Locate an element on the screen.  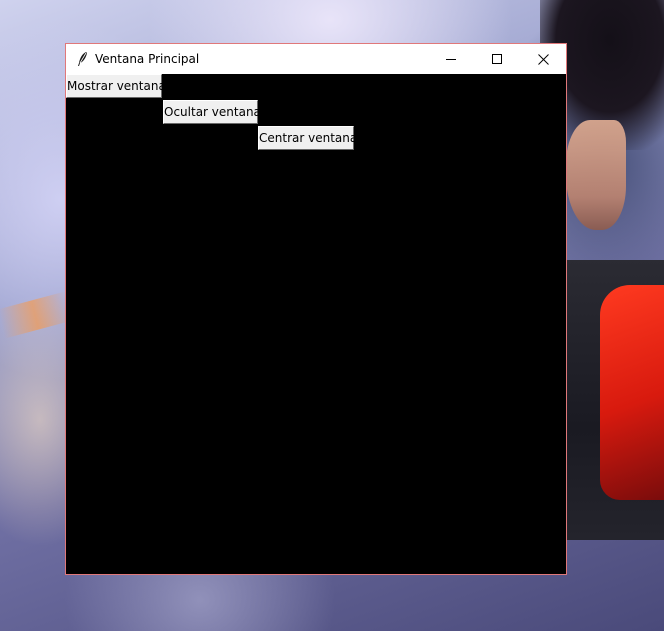
maximize-button is located at coordinates (497, 59).